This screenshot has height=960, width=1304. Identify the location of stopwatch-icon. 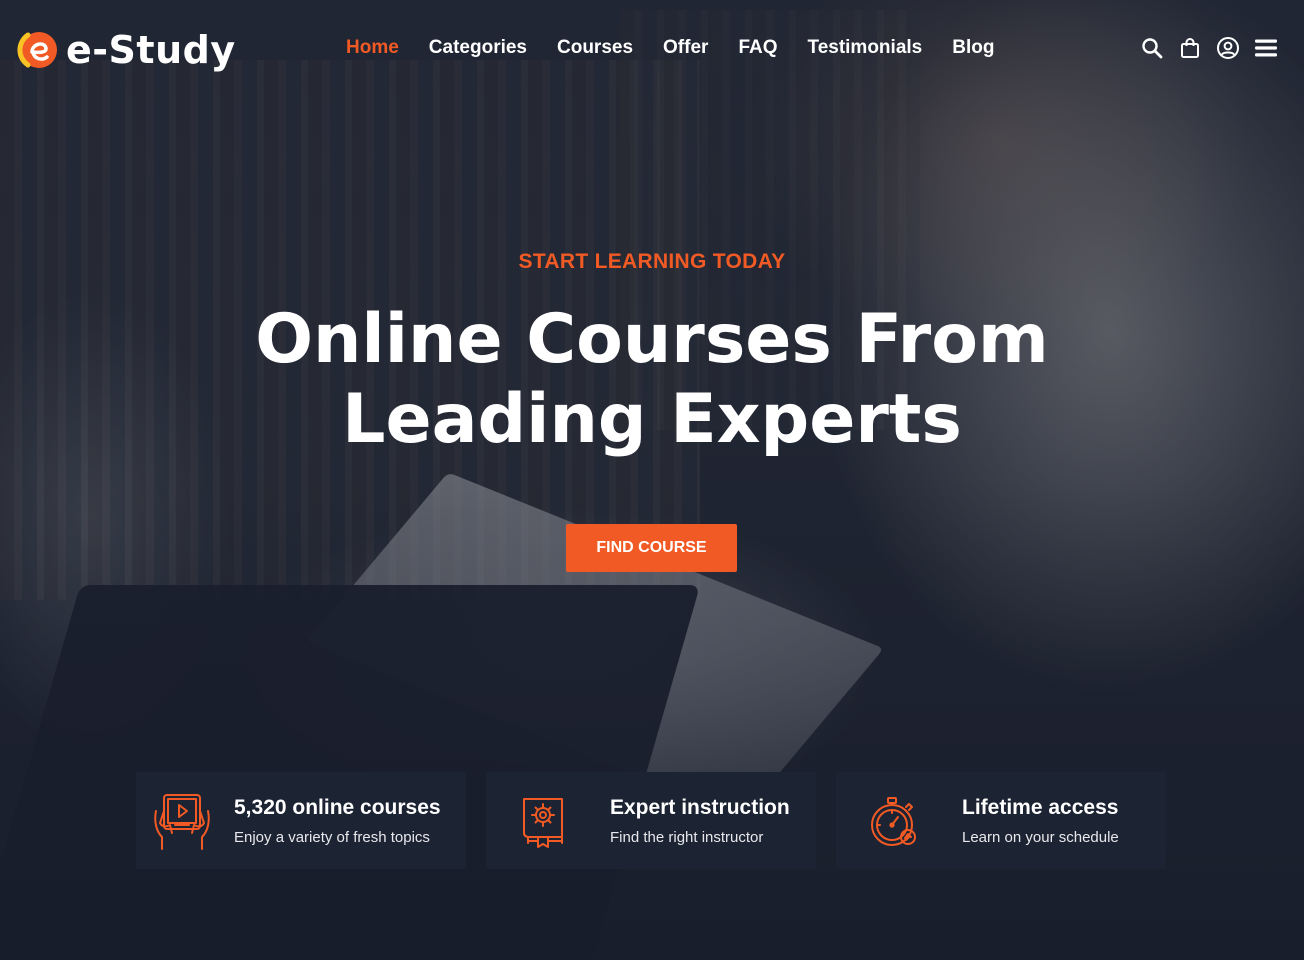
(893, 821).